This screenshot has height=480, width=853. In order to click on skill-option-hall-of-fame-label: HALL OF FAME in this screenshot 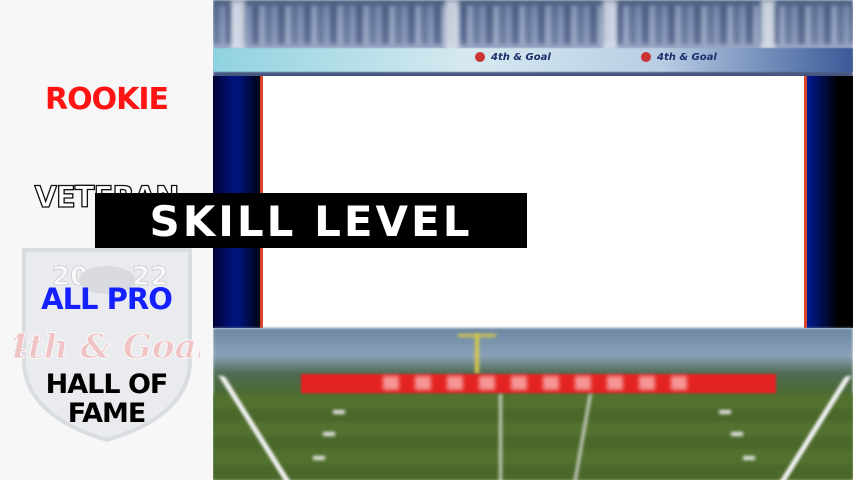, I will do `click(107, 399)`.